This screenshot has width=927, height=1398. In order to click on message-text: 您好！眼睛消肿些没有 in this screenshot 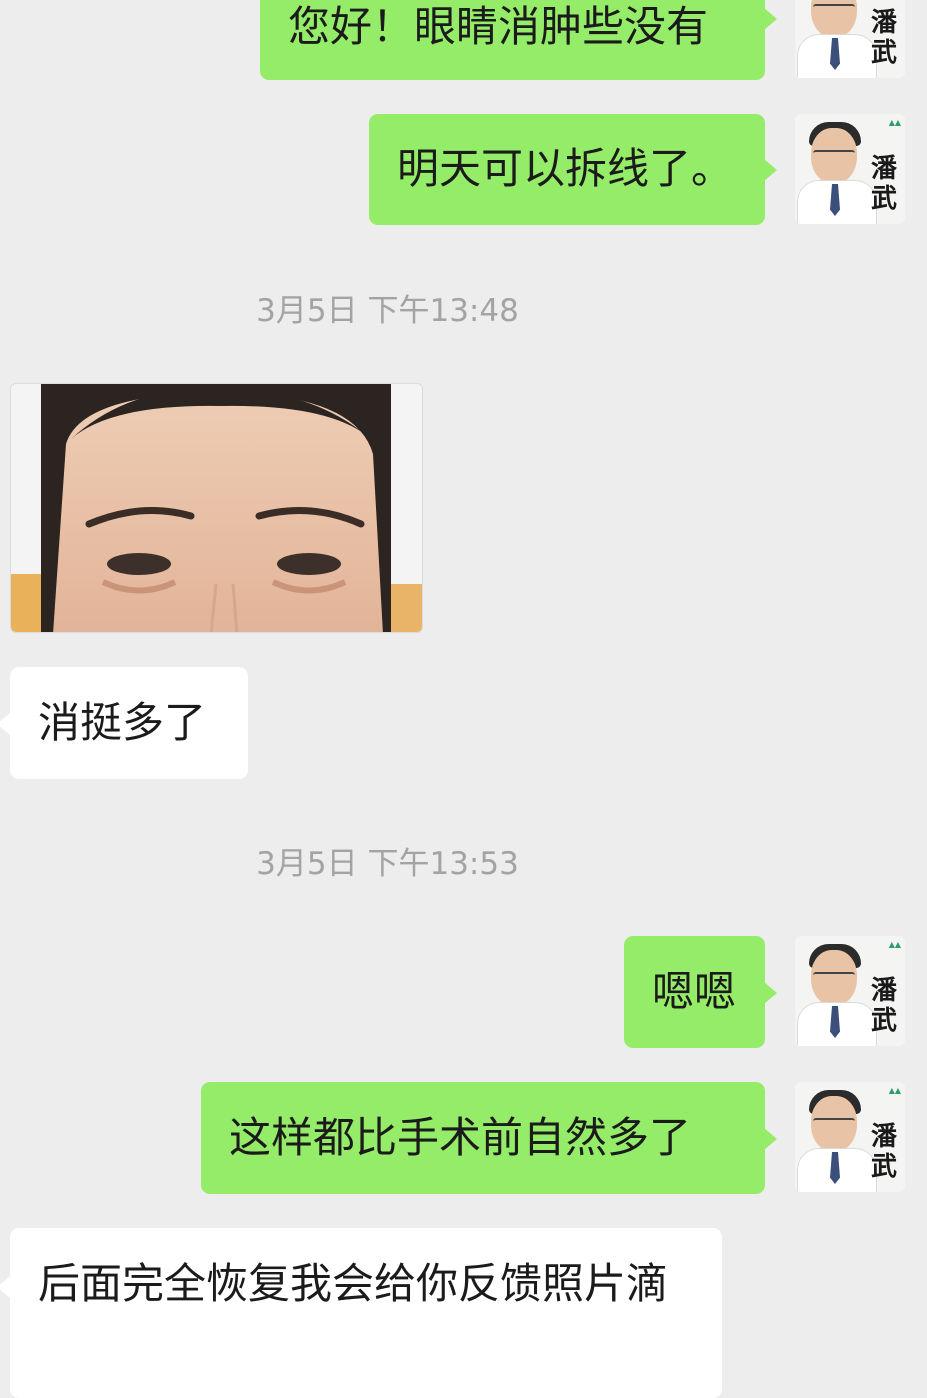, I will do `click(498, 26)`.